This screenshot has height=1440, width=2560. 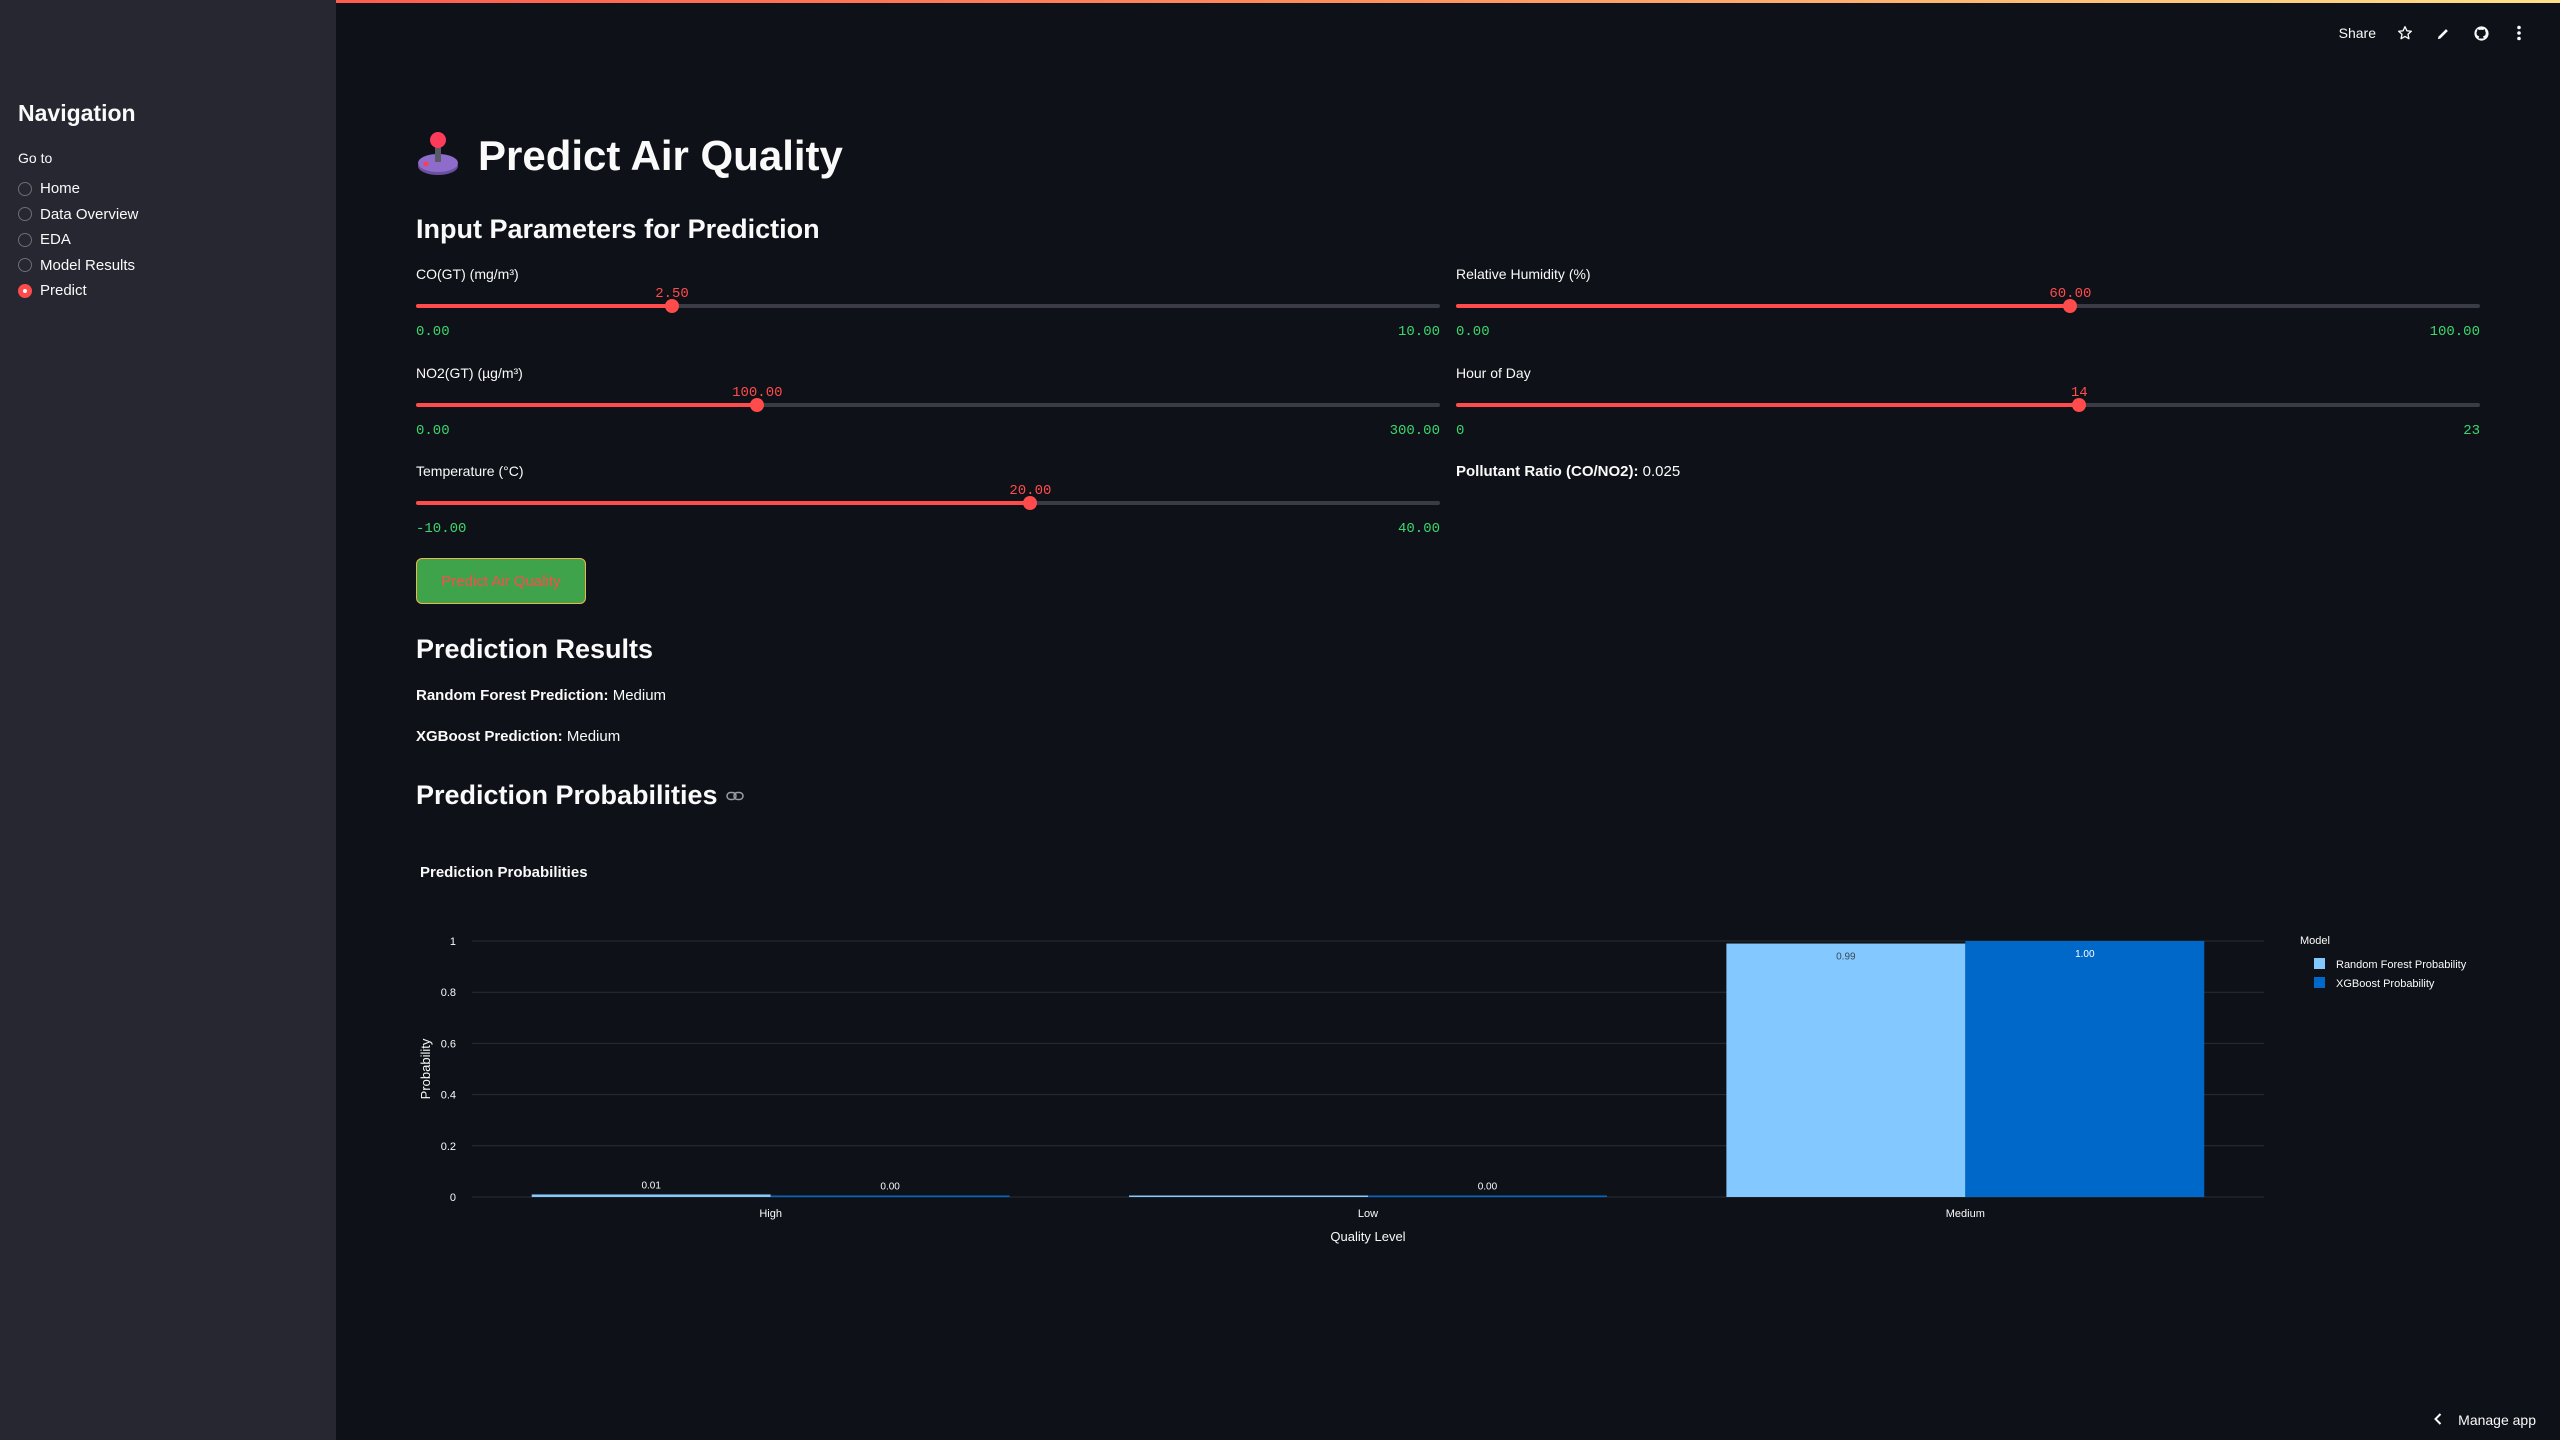 I want to click on nav-option-label: Model Results, so click(x=88, y=265).